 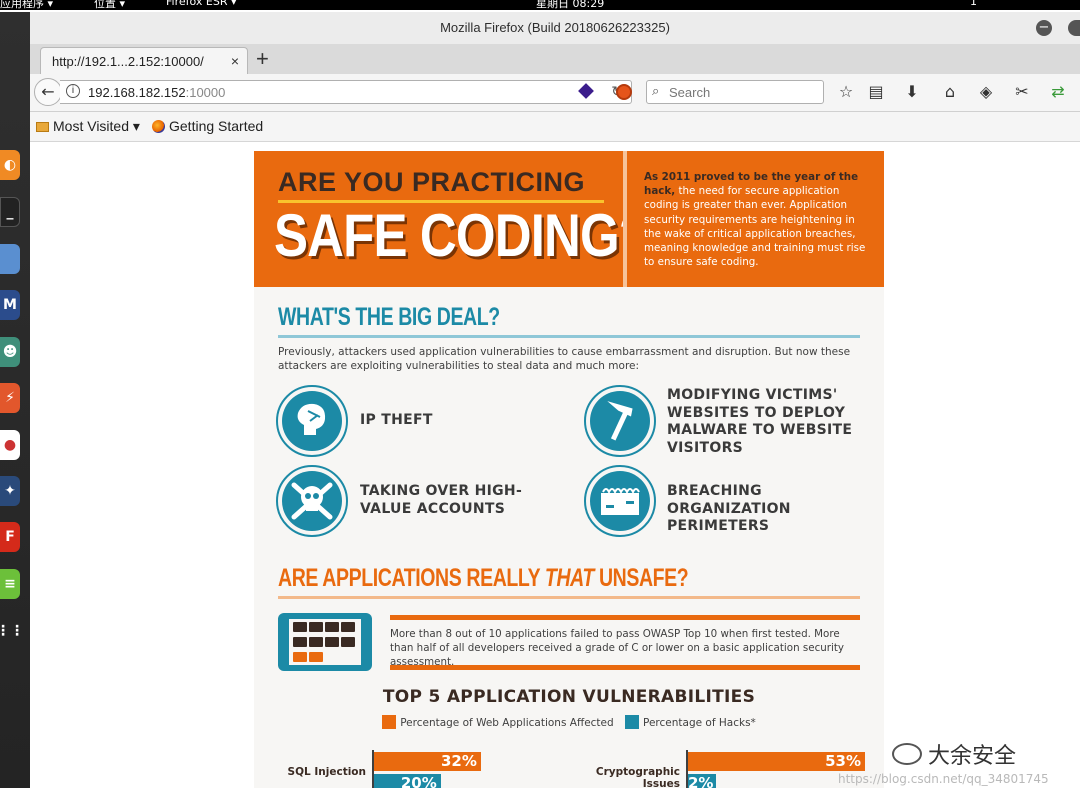 I want to click on back-button: ←, so click(x=48, y=92).